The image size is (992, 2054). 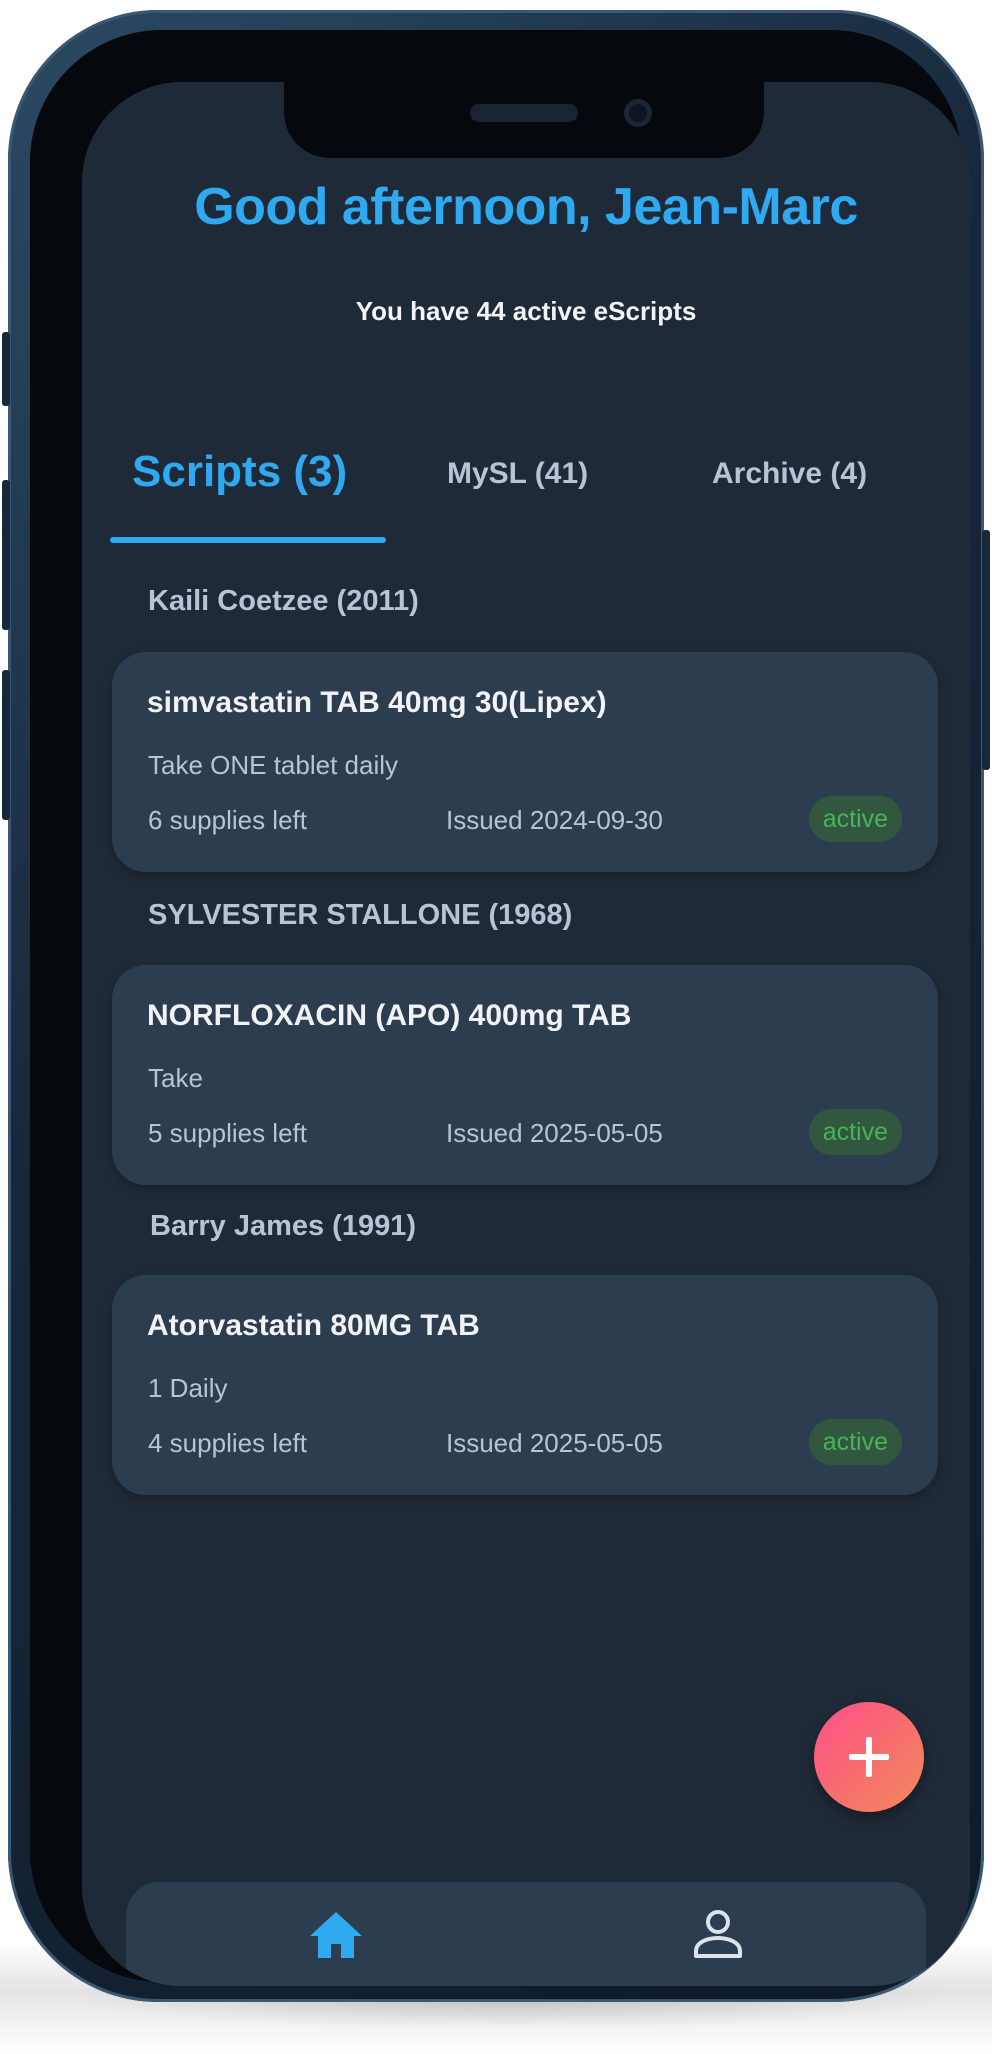 What do you see at coordinates (227, 1133) in the screenshot?
I see `supplies-left: 5 supplies left` at bounding box center [227, 1133].